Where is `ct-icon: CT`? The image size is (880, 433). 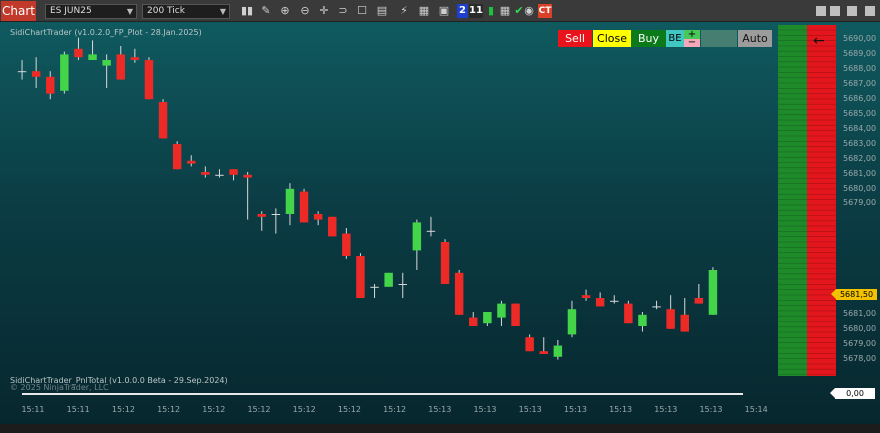 ct-icon: CT is located at coordinates (545, 11).